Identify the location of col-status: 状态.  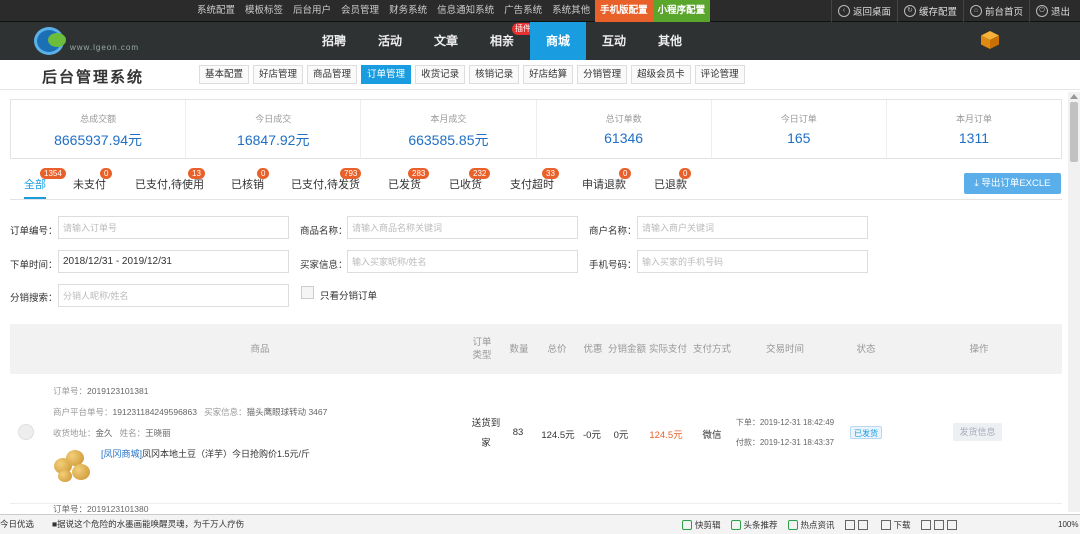
(866, 349).